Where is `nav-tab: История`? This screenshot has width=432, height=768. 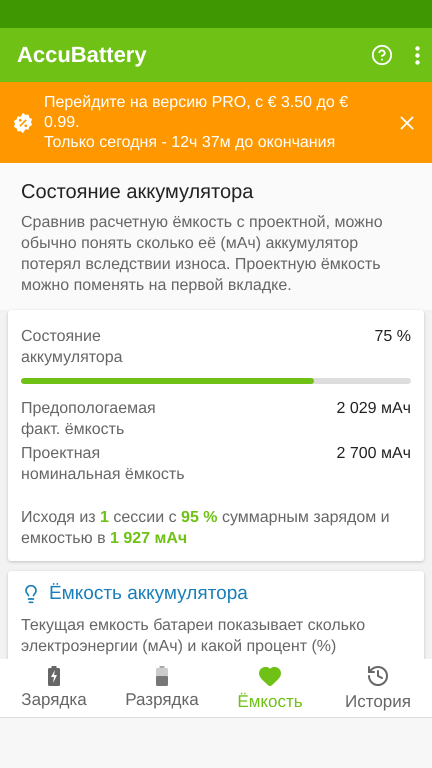
nav-tab: История is located at coordinates (378, 688).